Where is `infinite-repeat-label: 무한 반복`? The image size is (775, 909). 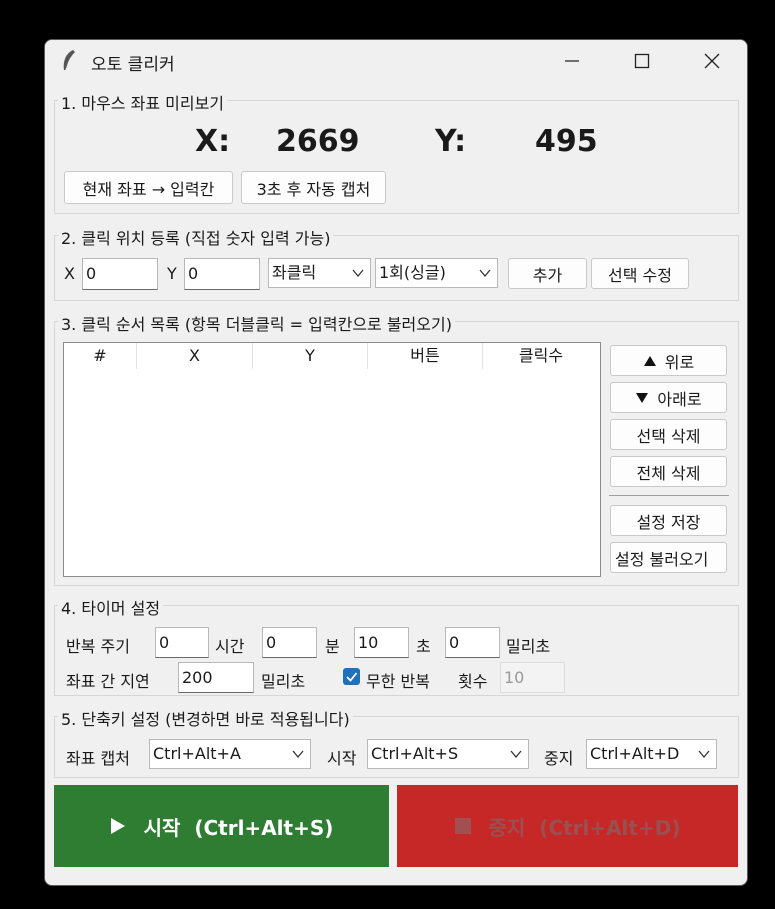 infinite-repeat-label: 무한 반복 is located at coordinates (398, 681).